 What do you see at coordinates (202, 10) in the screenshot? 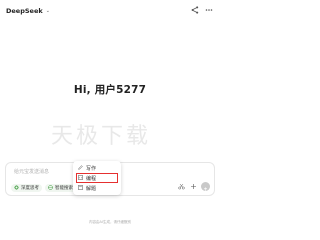
I see `top-actions` at bounding box center [202, 10].